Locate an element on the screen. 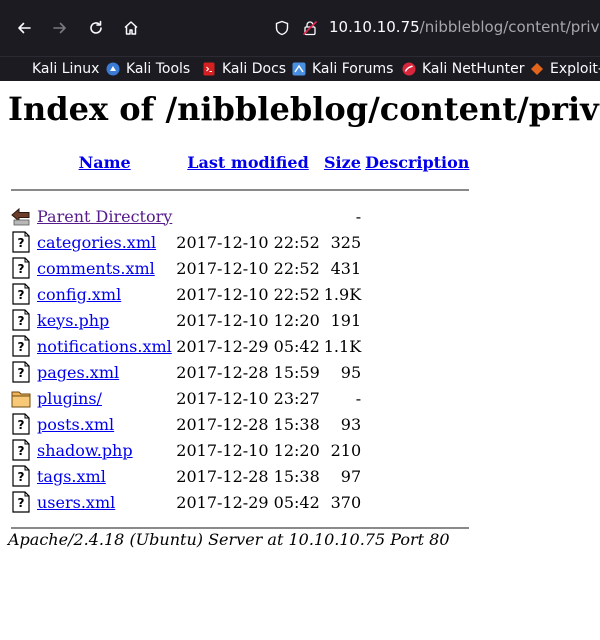 The image size is (600, 640). bookmark-kali-tools: Kali Tools is located at coordinates (148, 69).